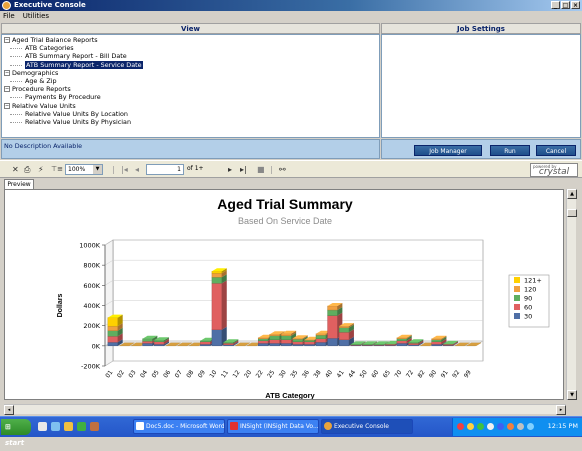 Image resolution: width=582 pixels, height=451 pixels. I want to click on job-settings-pane, so click(481, 86).